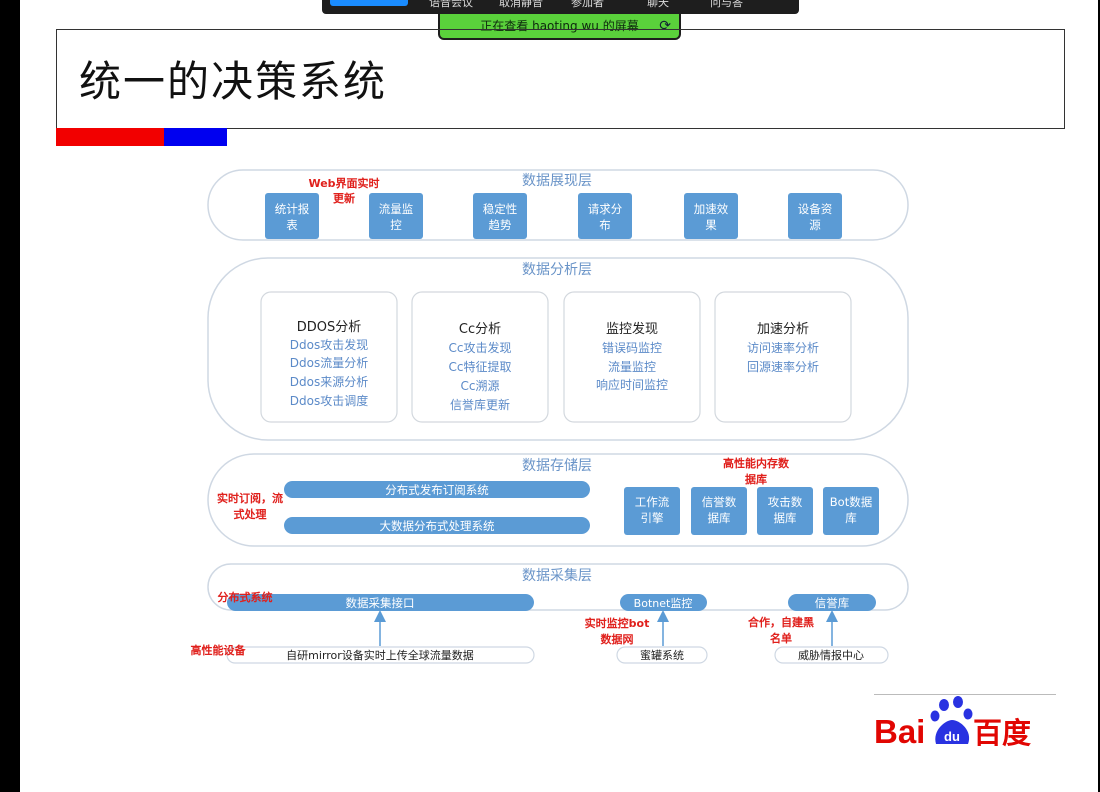 The height and width of the screenshot is (792, 1100). I want to click on presentation-box: 设备资 源, so click(815, 216).